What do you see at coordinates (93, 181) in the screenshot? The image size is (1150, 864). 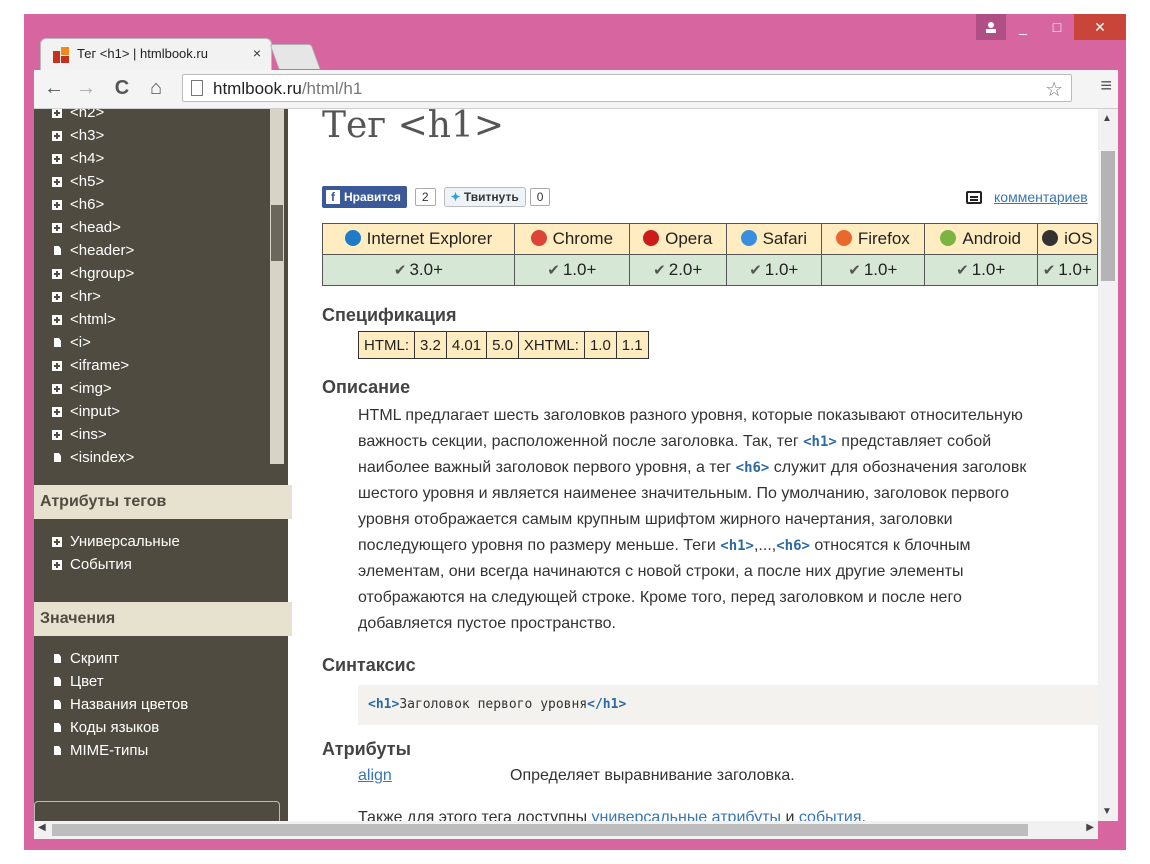 I see `sidebar-tag-item: <h5>` at bounding box center [93, 181].